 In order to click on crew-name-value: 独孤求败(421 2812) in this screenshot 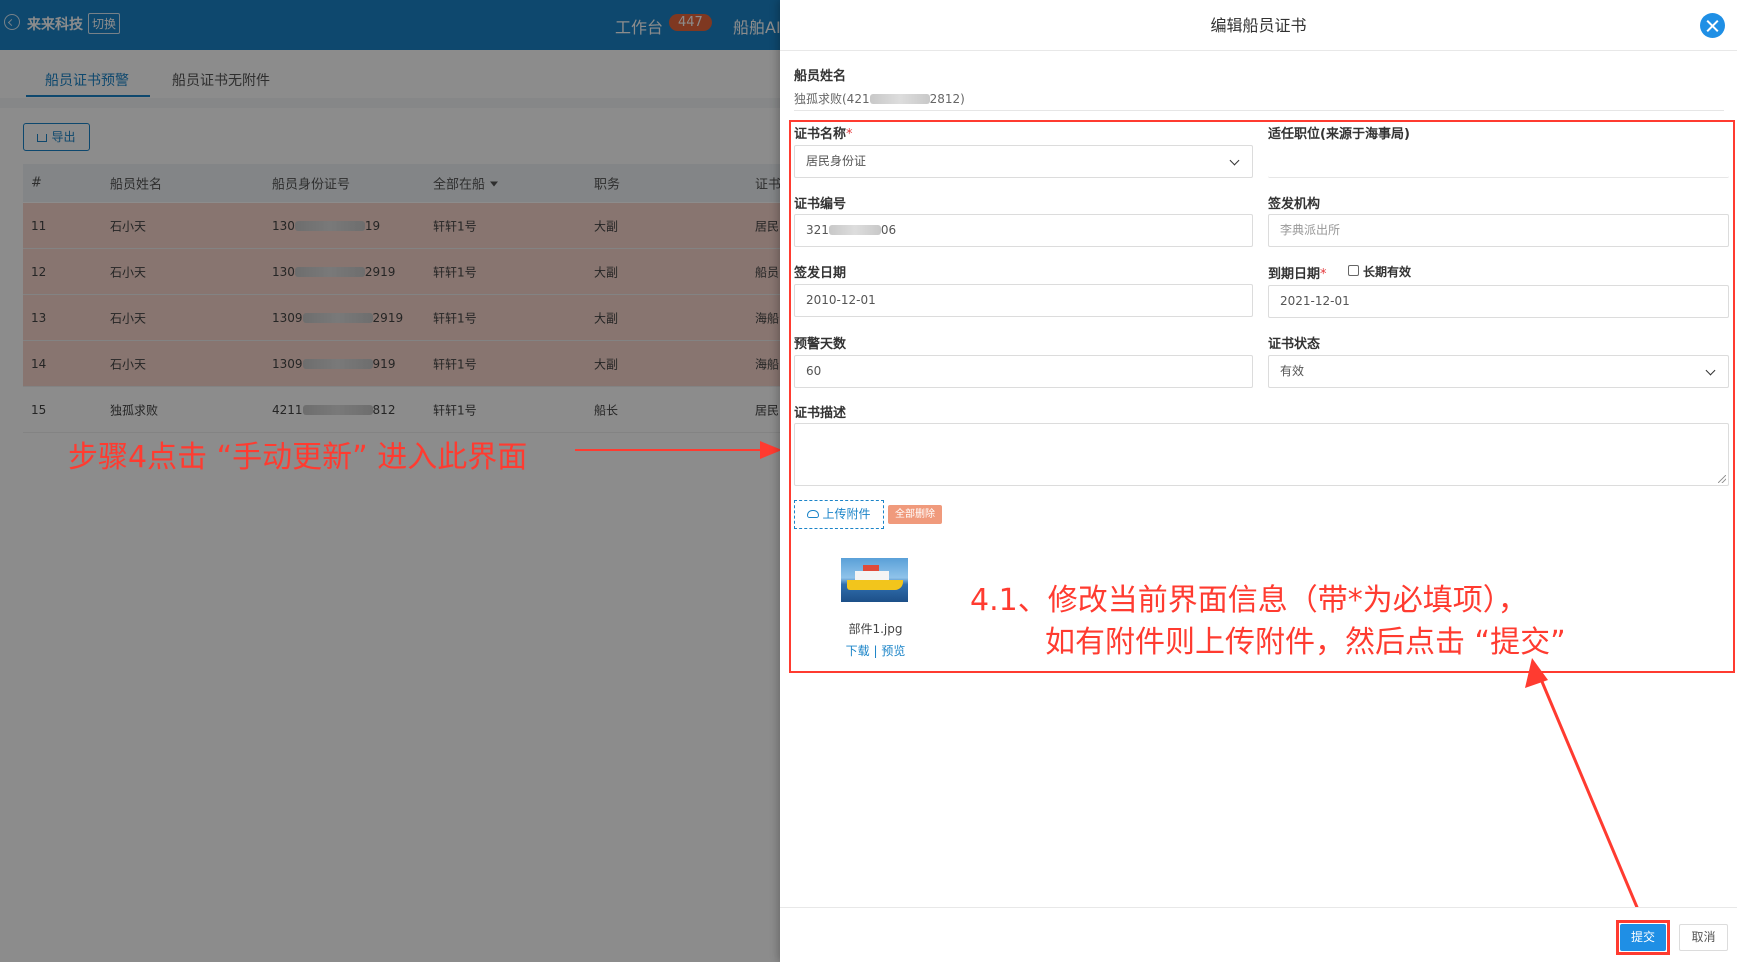, I will do `click(879, 98)`.